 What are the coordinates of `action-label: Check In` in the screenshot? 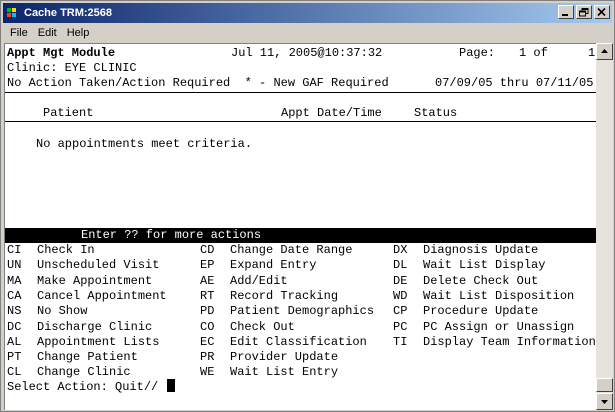 It's located at (66, 250).